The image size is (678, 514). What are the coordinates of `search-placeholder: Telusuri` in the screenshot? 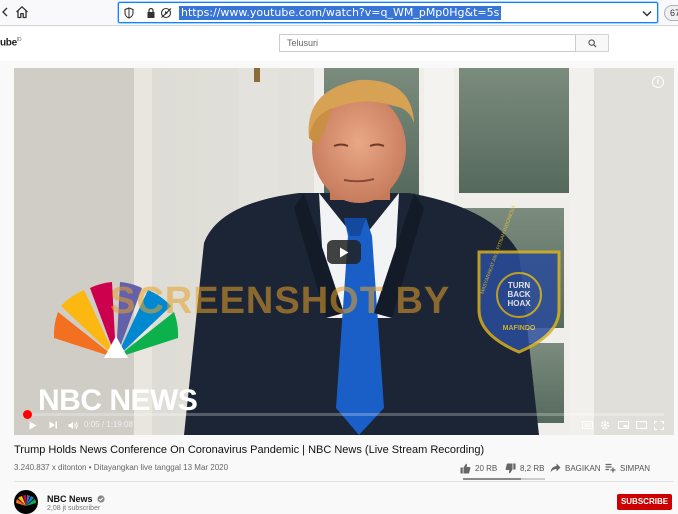 It's located at (303, 43).